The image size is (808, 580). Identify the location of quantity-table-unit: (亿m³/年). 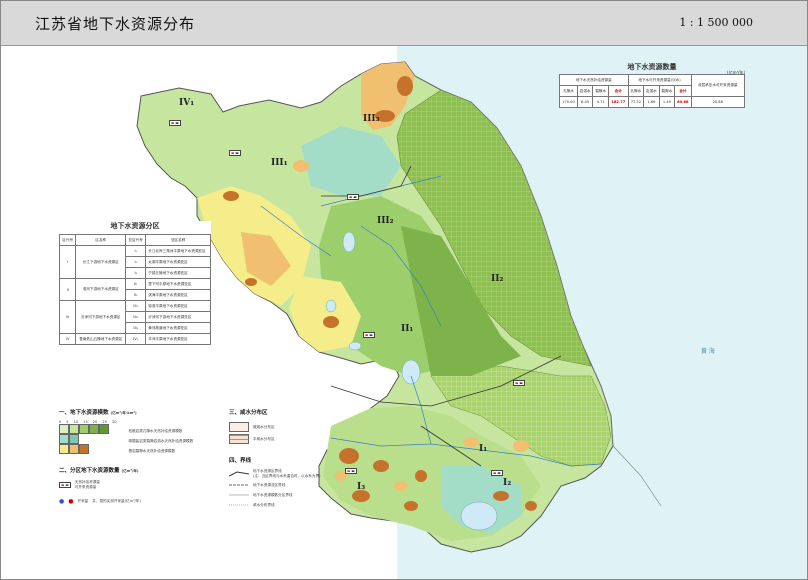
(736, 72).